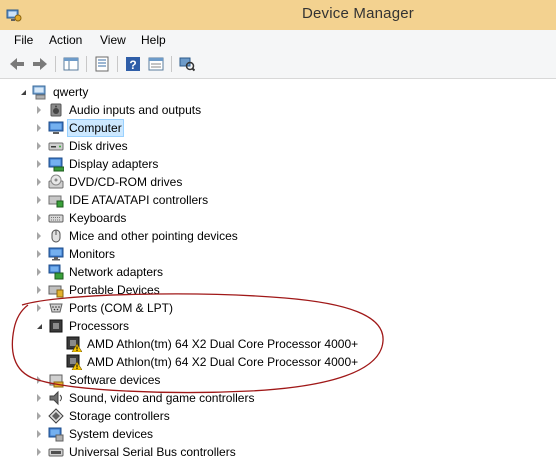 Image resolution: width=556 pixels, height=465 pixels. Describe the element at coordinates (40, 64) in the screenshot. I see `forward-icon` at that location.